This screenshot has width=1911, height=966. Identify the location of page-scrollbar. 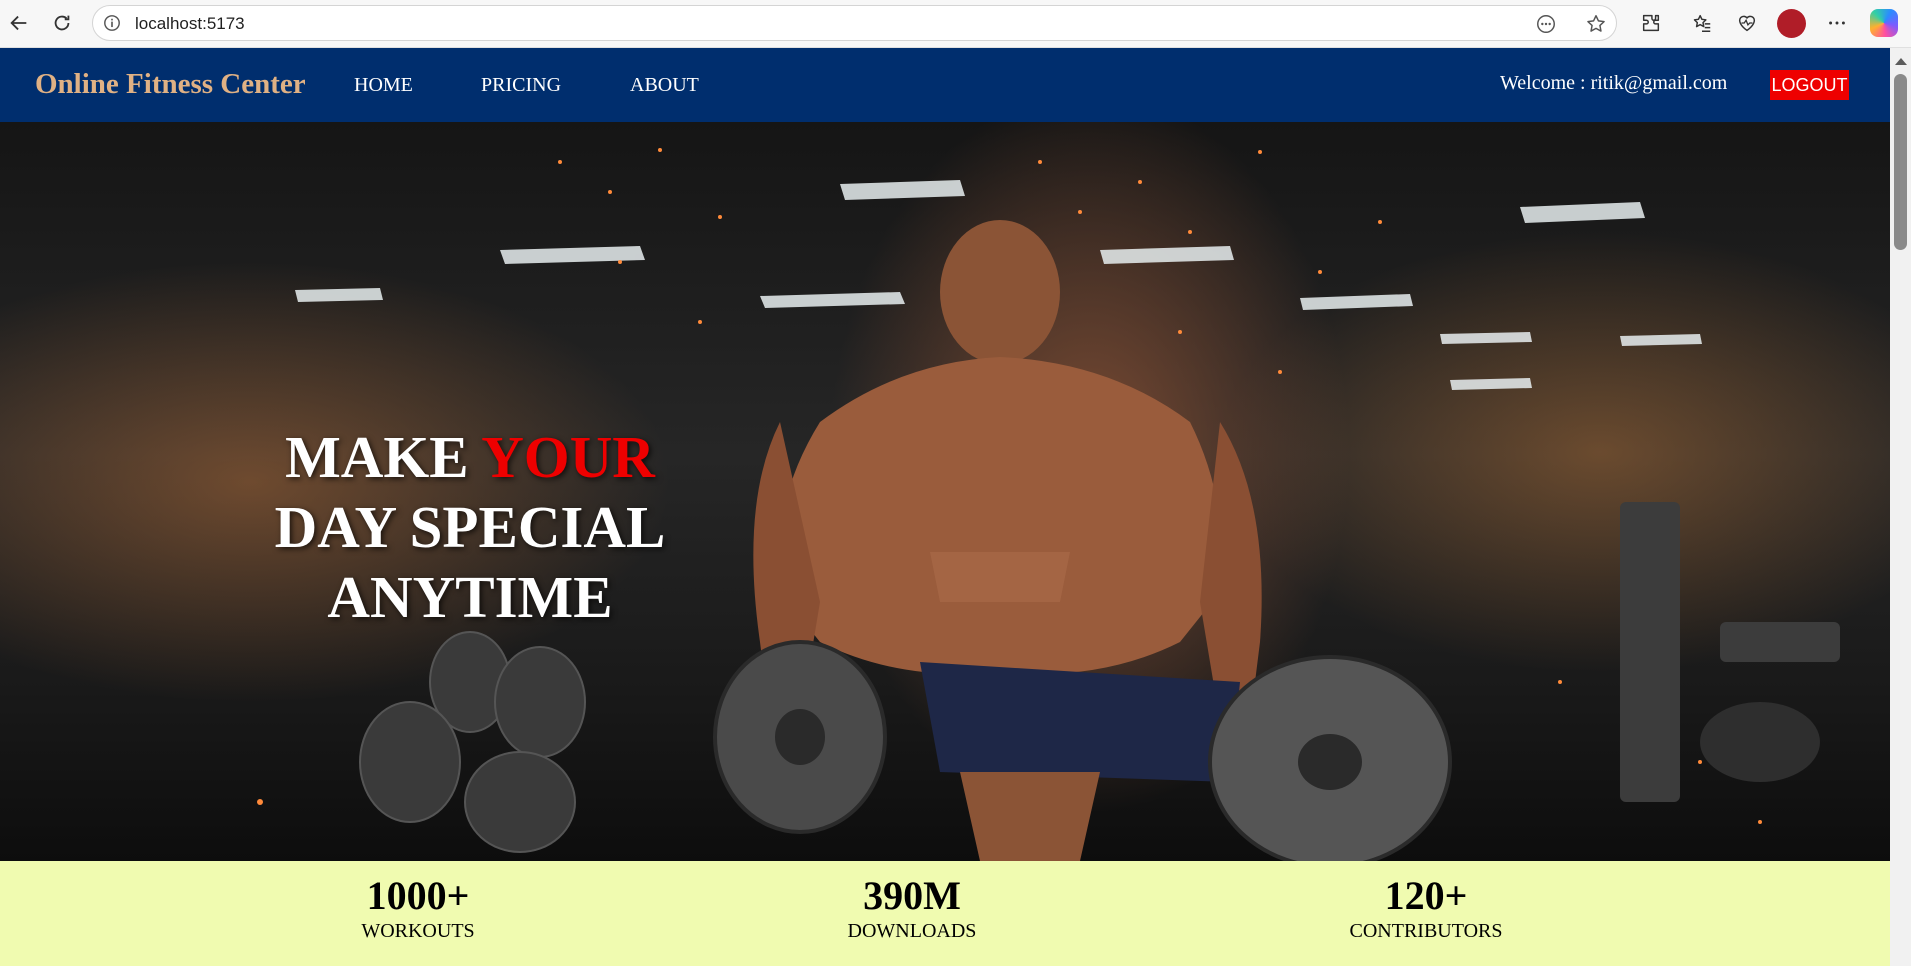
(1900, 507).